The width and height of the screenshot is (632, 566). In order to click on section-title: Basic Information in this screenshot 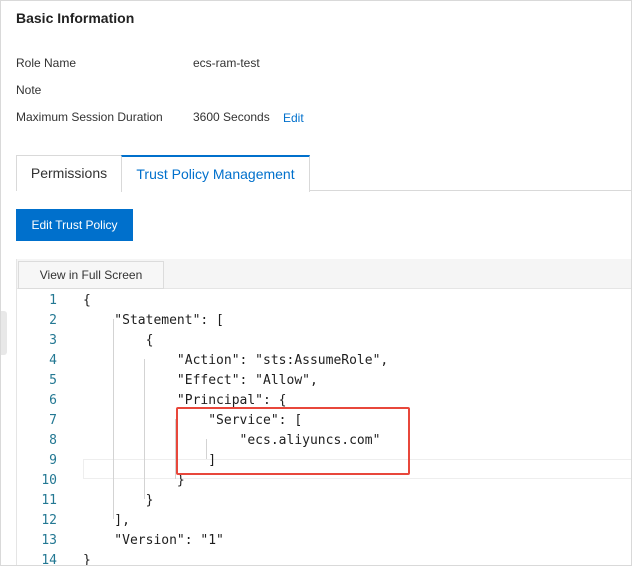, I will do `click(75, 18)`.